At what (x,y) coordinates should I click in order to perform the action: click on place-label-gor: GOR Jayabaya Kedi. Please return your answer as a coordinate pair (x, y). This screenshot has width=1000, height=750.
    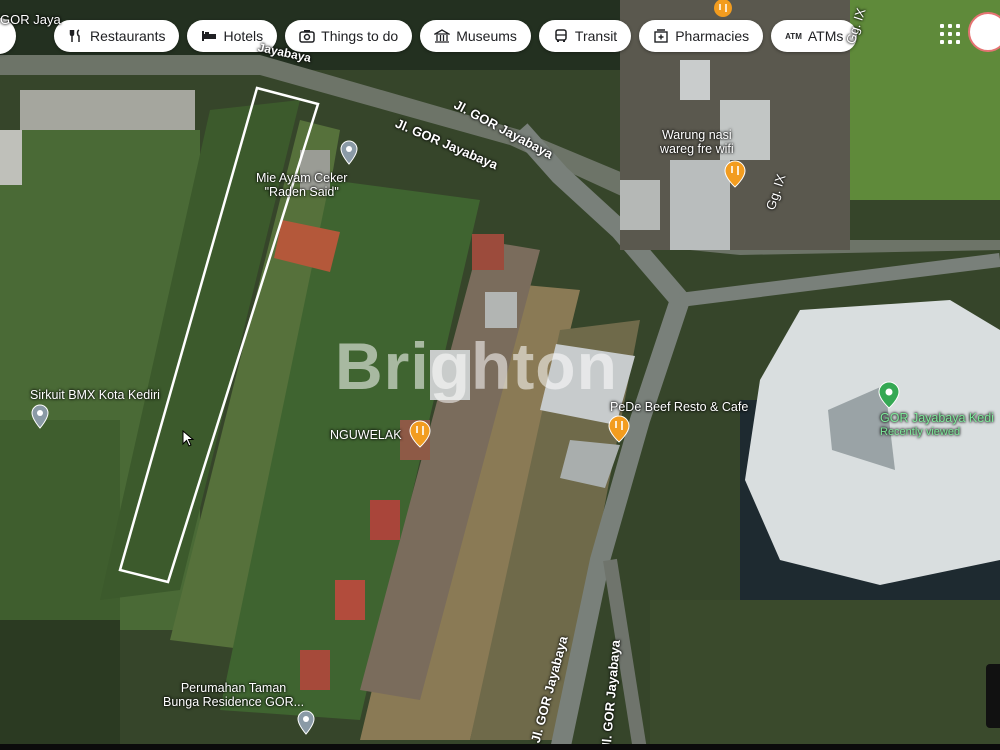
    Looking at the image, I should click on (937, 418).